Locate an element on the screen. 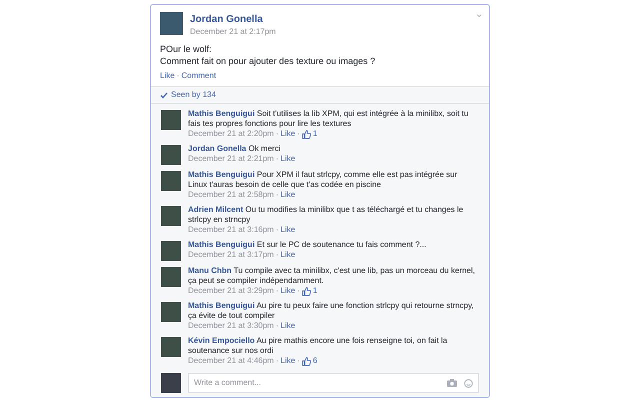  comment-time: December 21 at 4:46pm is located at coordinates (231, 361).